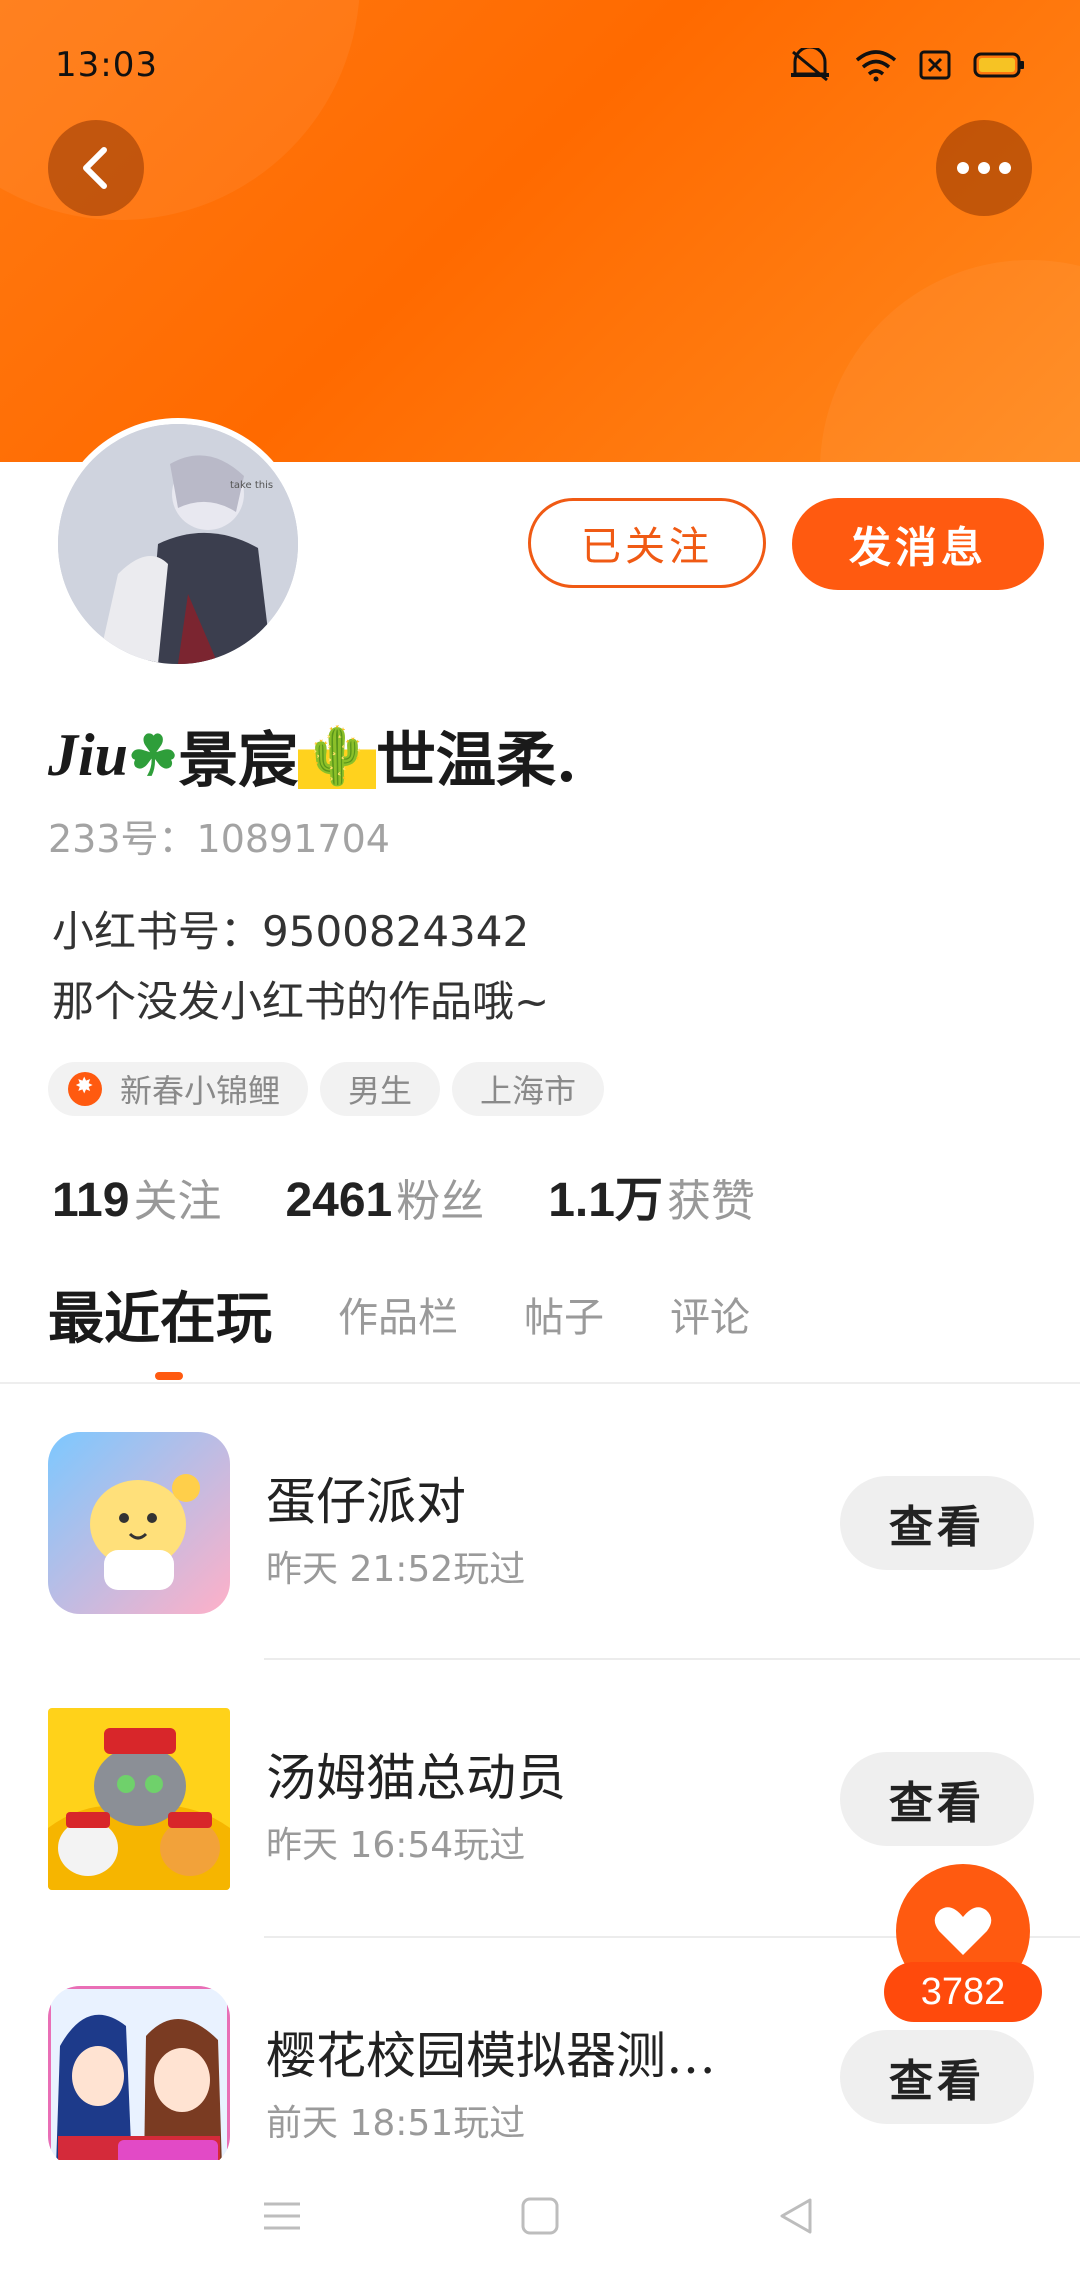 Image resolution: width=1080 pixels, height=2280 pixels. What do you see at coordinates (106, 65) in the screenshot?
I see `status-time: 13:03` at bounding box center [106, 65].